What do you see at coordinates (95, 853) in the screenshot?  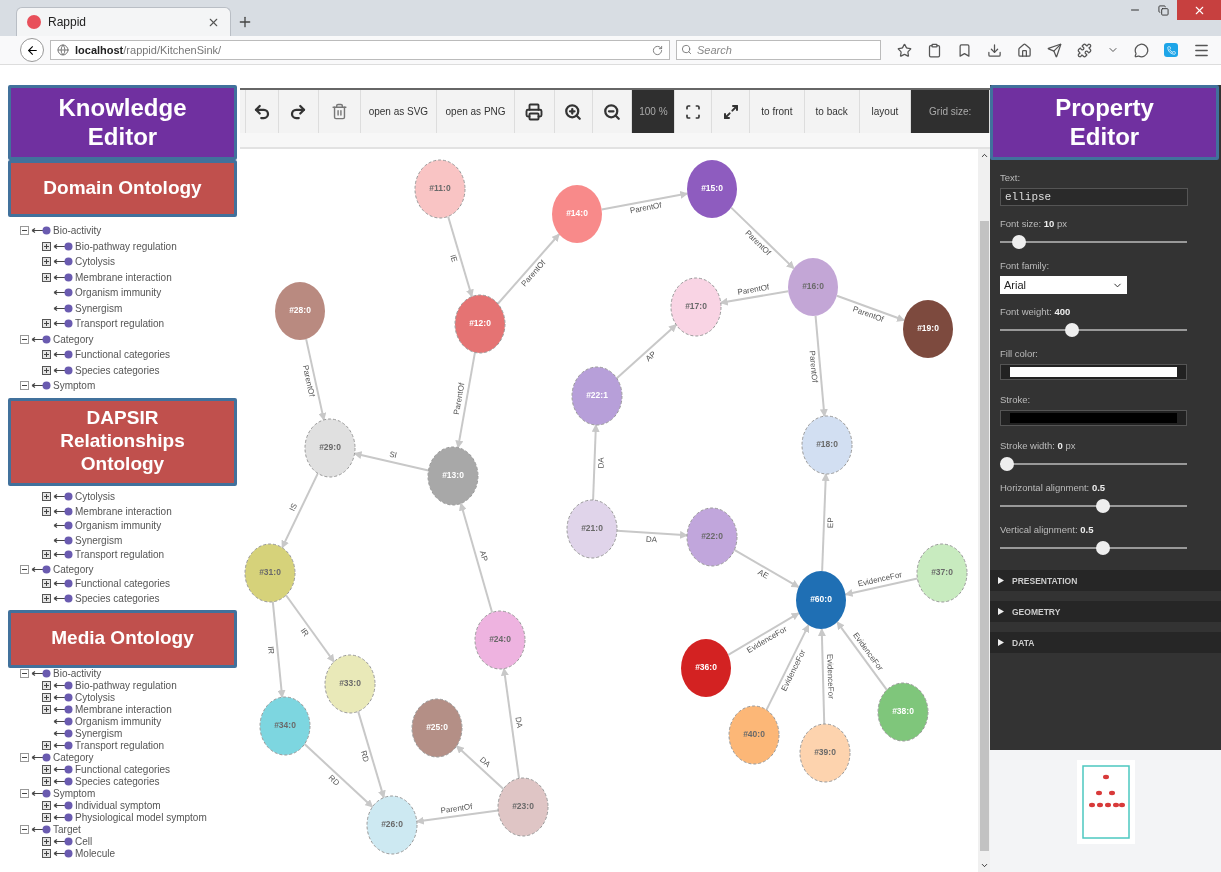 I see `tree-item: Molecule` at bounding box center [95, 853].